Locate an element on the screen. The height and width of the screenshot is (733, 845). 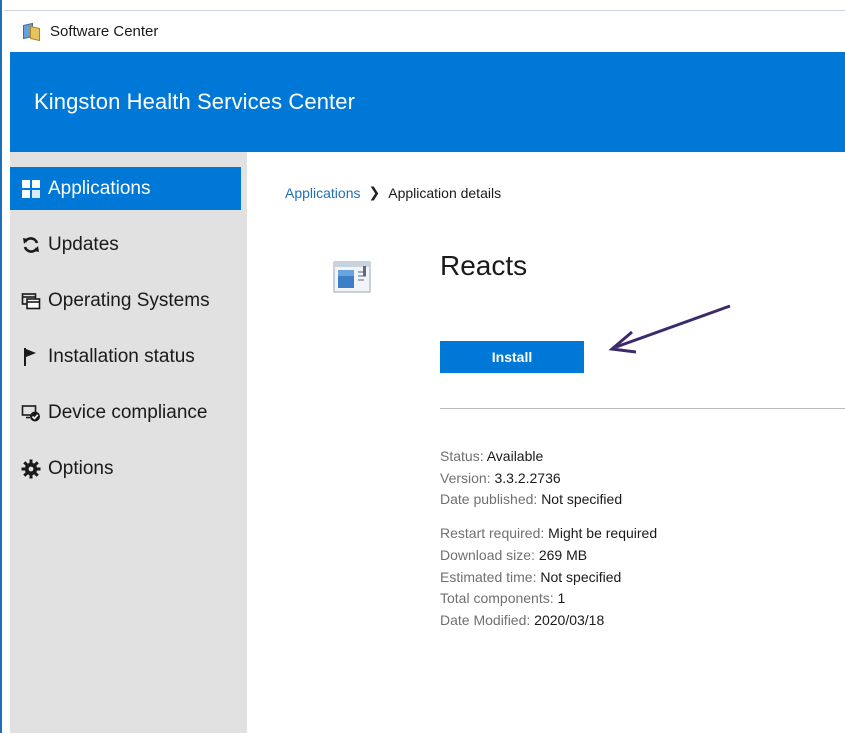
software-center-icon is located at coordinates (32, 32).